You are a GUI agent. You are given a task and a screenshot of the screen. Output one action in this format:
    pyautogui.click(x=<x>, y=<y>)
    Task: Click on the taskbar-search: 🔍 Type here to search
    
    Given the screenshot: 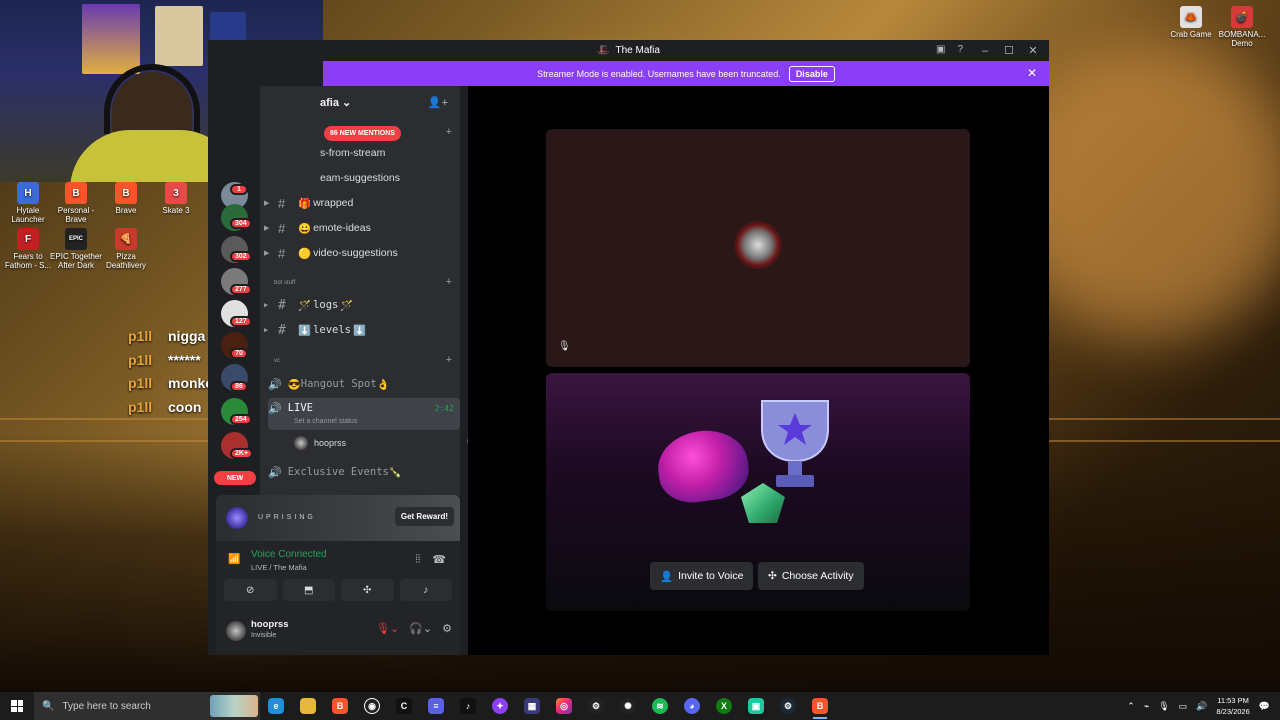 What is the action you would take?
    pyautogui.click(x=147, y=706)
    